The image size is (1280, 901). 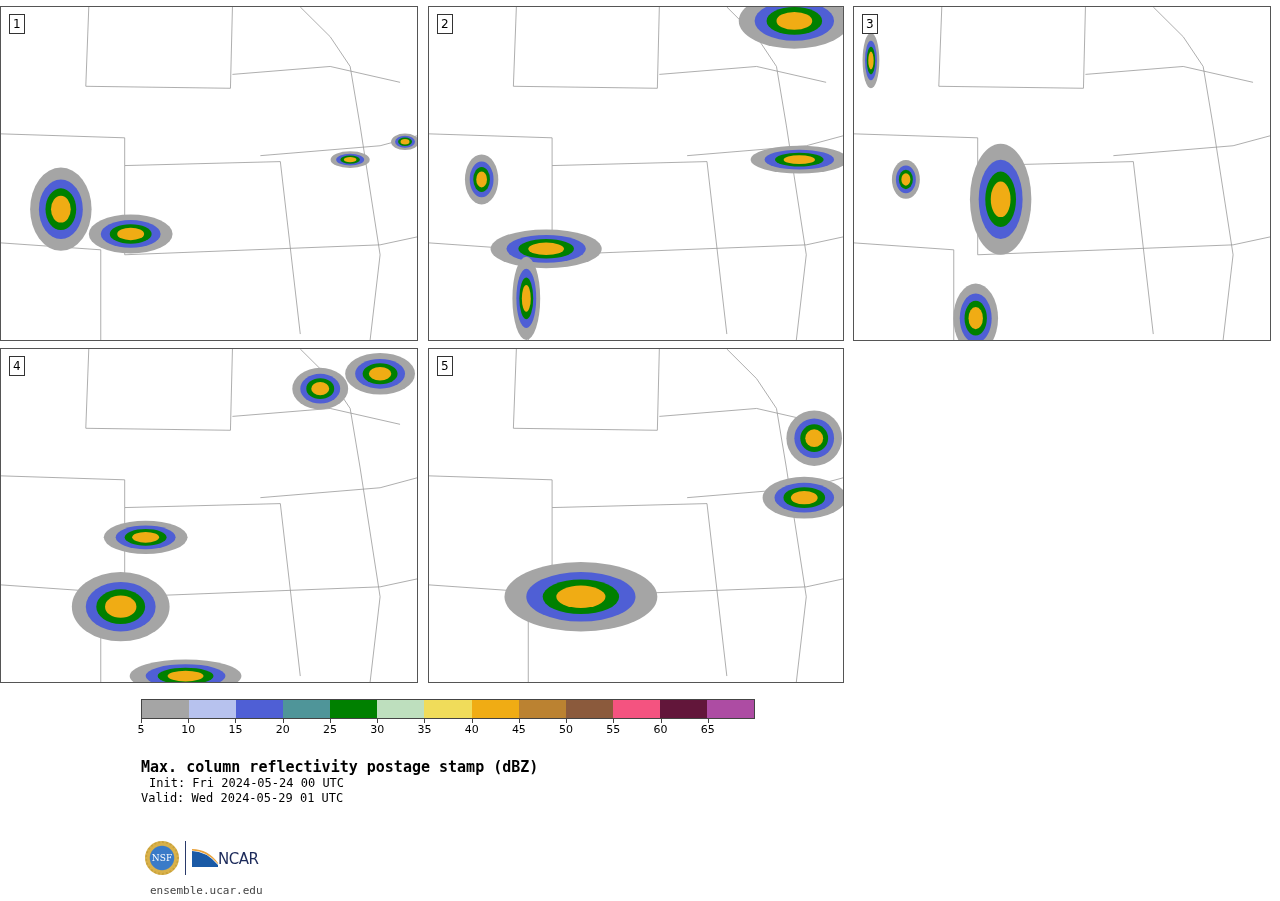 What do you see at coordinates (225, 858) in the screenshot?
I see `ncar-logo: NCAR` at bounding box center [225, 858].